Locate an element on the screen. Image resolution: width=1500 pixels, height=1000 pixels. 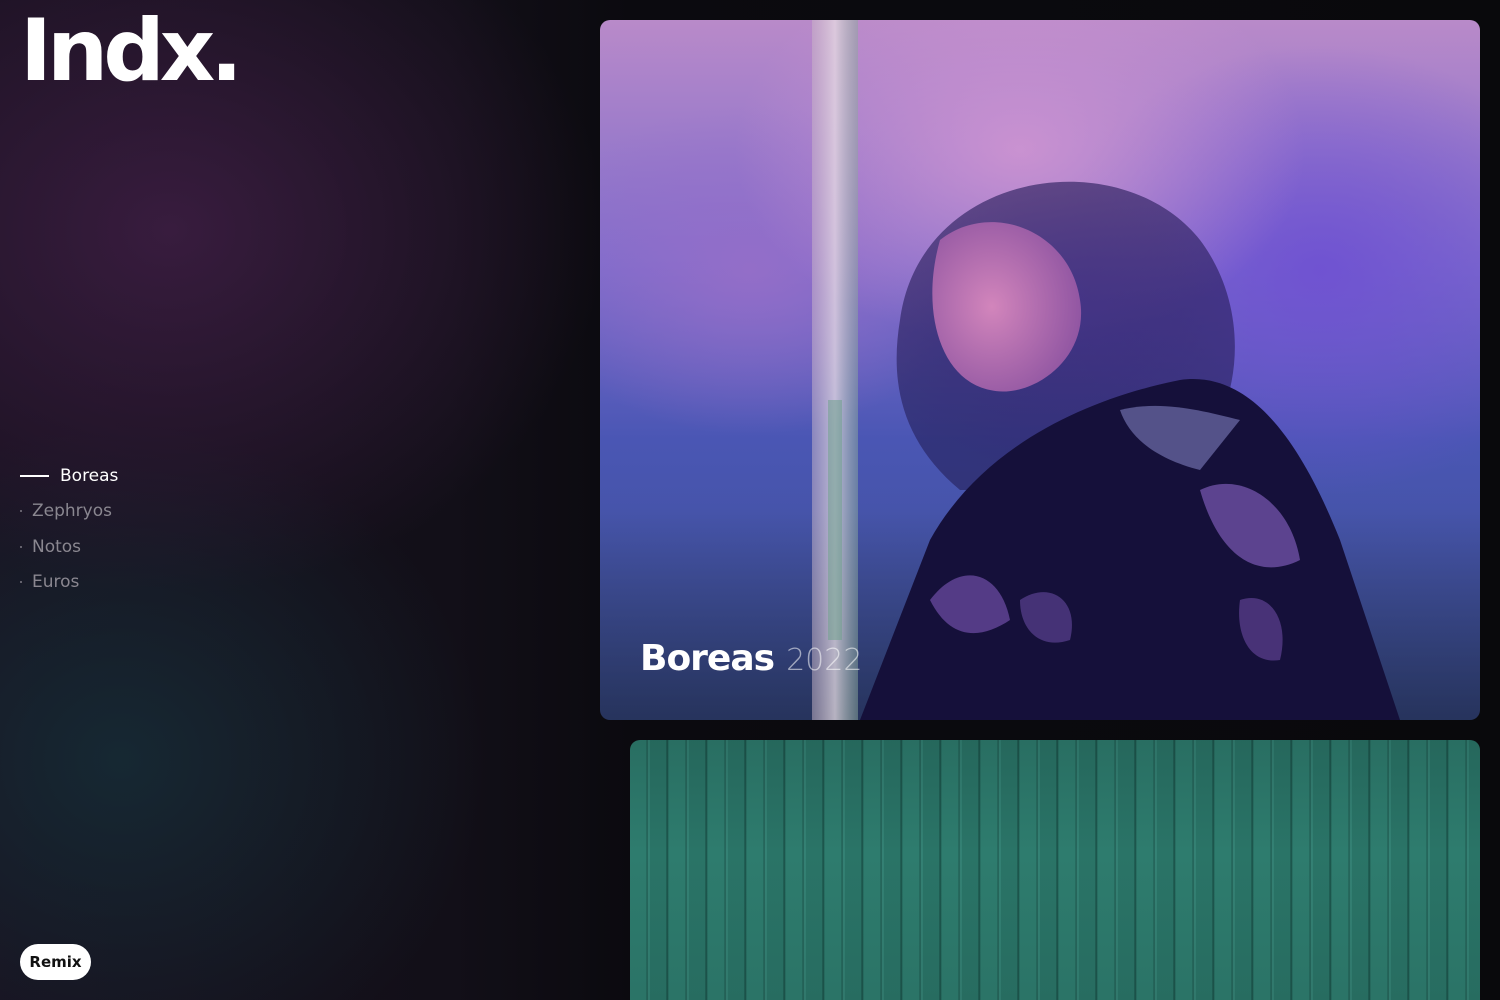
project-title: Boreas is located at coordinates (707, 658).